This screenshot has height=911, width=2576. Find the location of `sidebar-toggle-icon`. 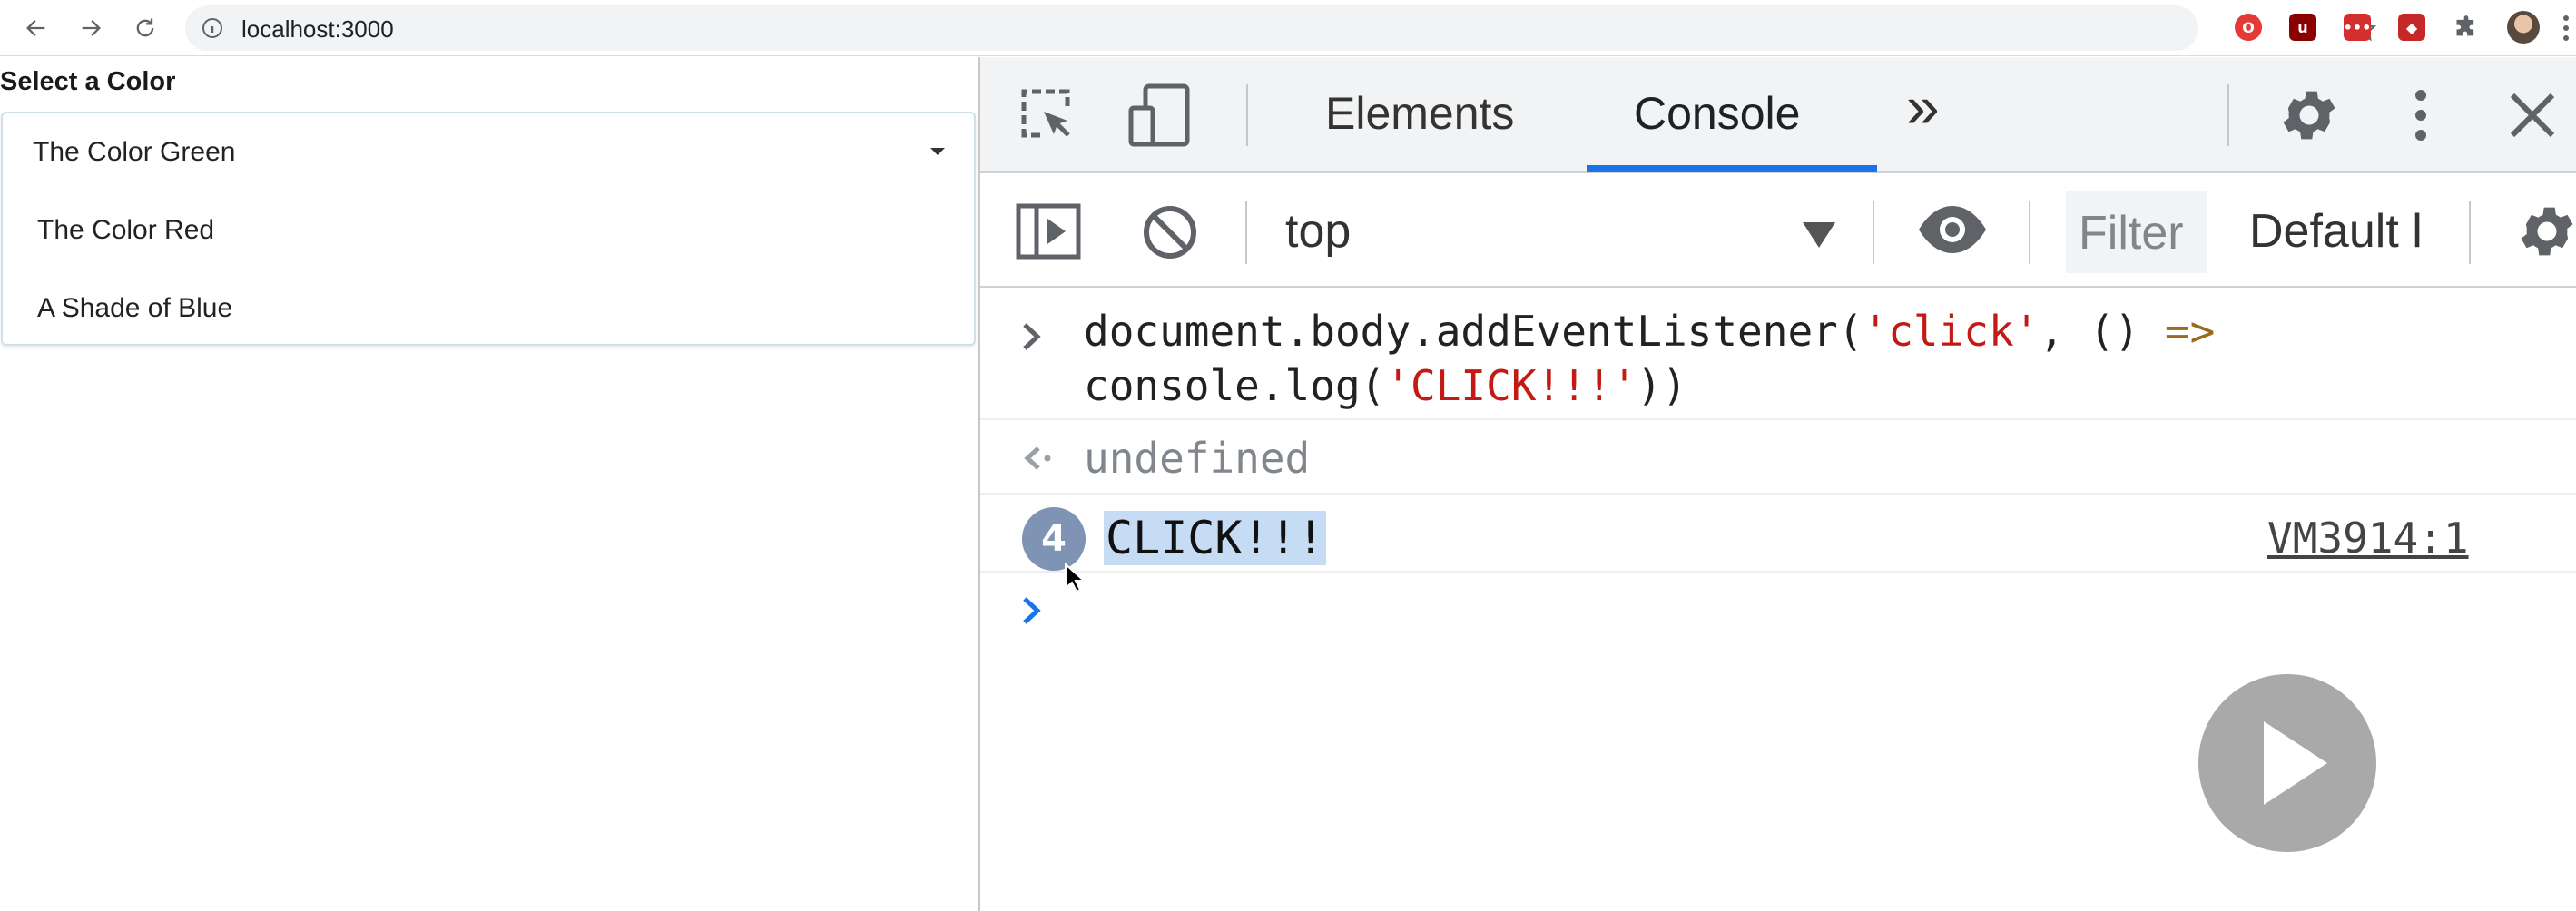

sidebar-toggle-icon is located at coordinates (1048, 231).